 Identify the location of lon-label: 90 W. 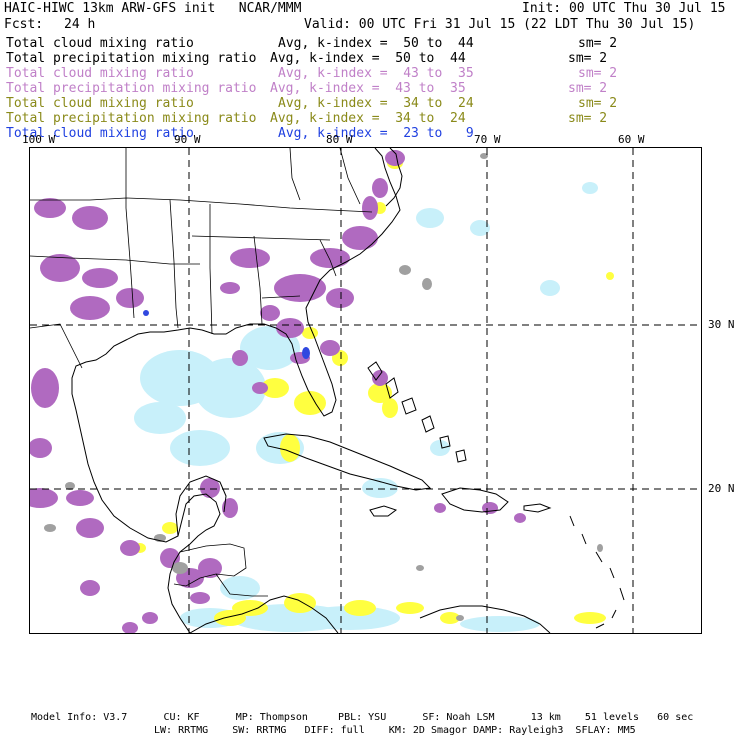
(187, 139).